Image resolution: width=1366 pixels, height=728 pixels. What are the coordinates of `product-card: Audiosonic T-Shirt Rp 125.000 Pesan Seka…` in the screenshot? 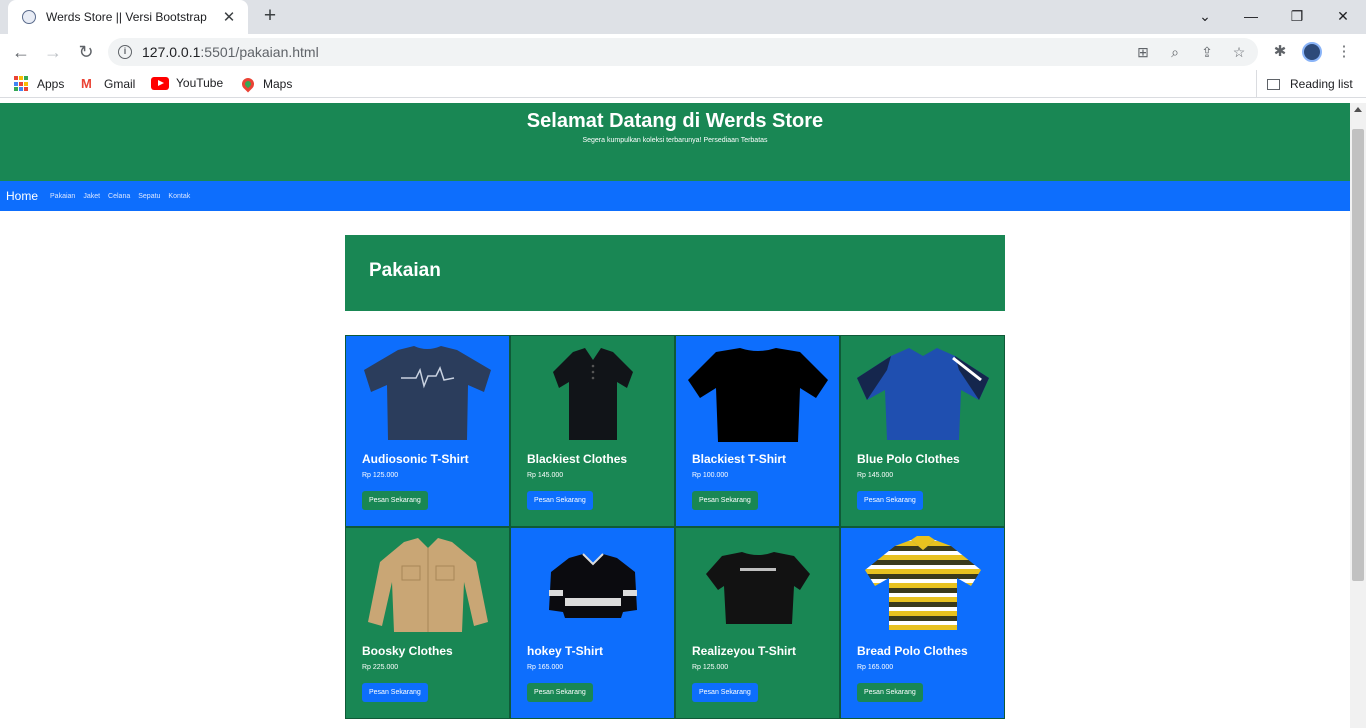 It's located at (427, 431).